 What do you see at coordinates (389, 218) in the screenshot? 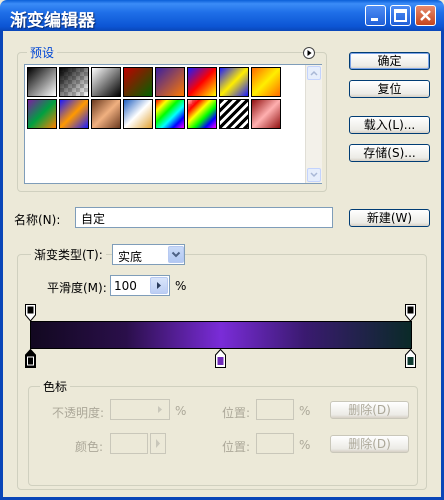
I see `new-button: 新建(W)` at bounding box center [389, 218].